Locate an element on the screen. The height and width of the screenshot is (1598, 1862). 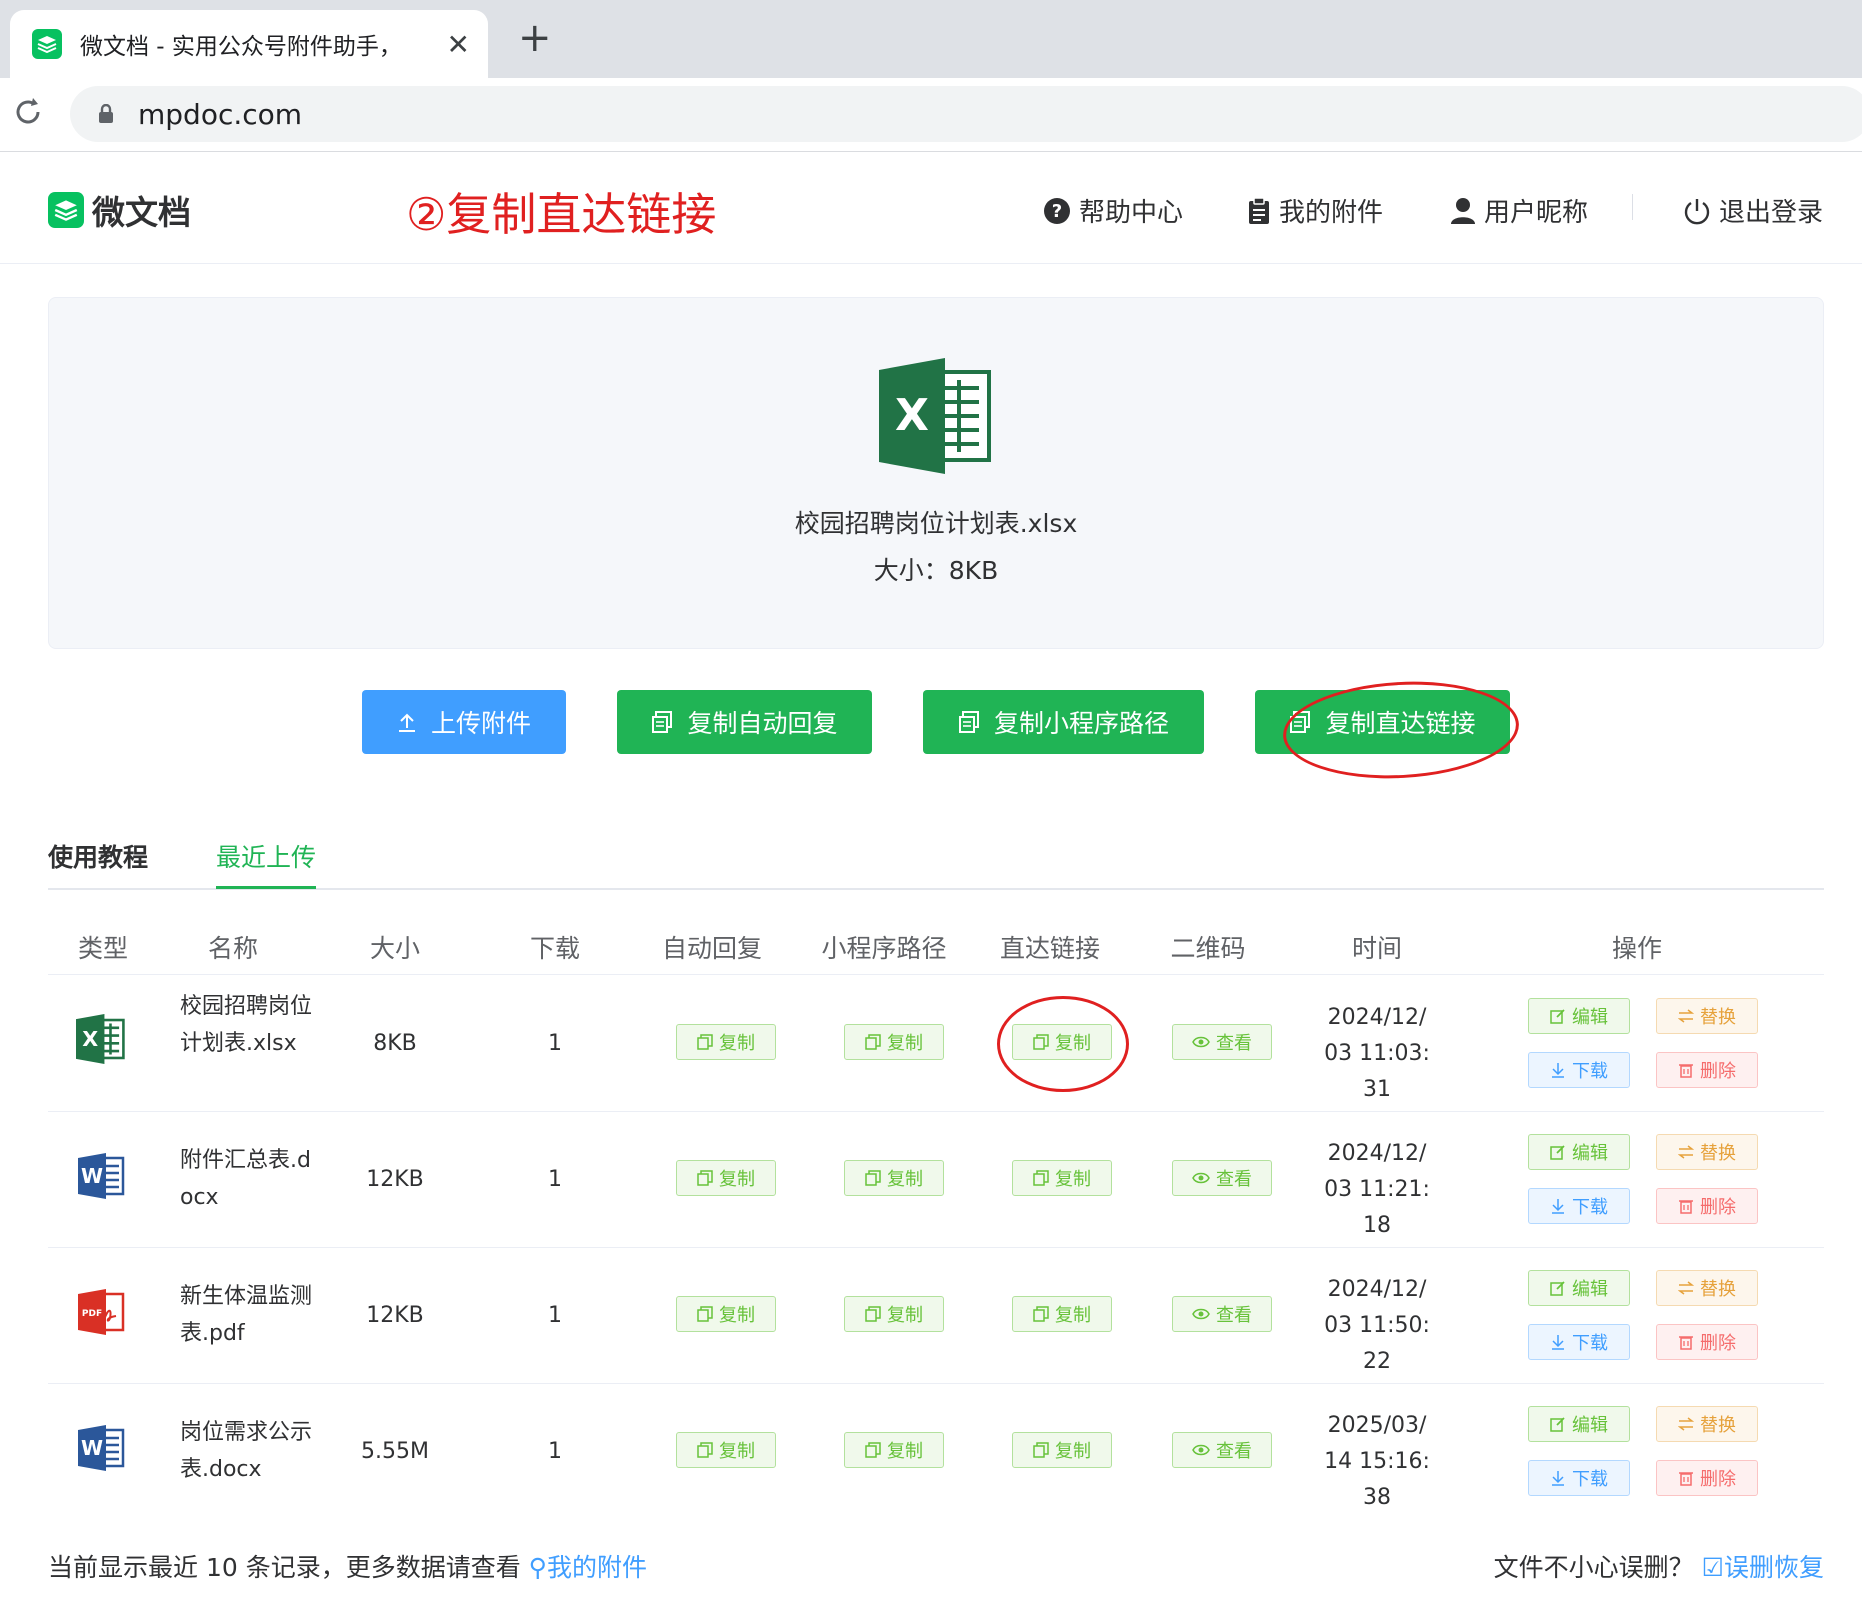
col-downloads: 下载 is located at coordinates (554, 948).